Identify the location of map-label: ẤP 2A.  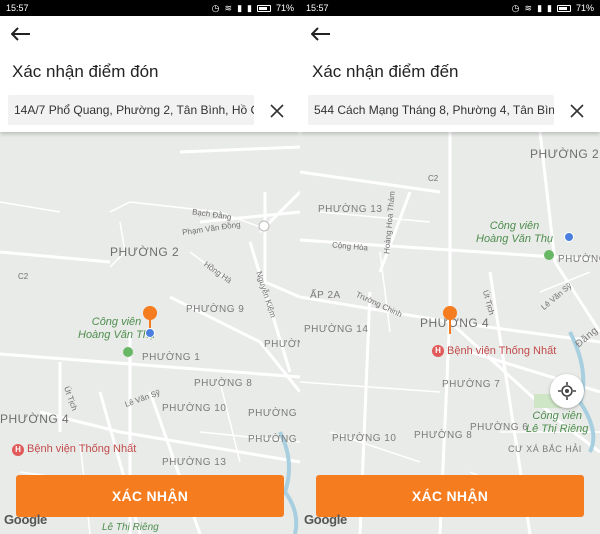
(325, 295).